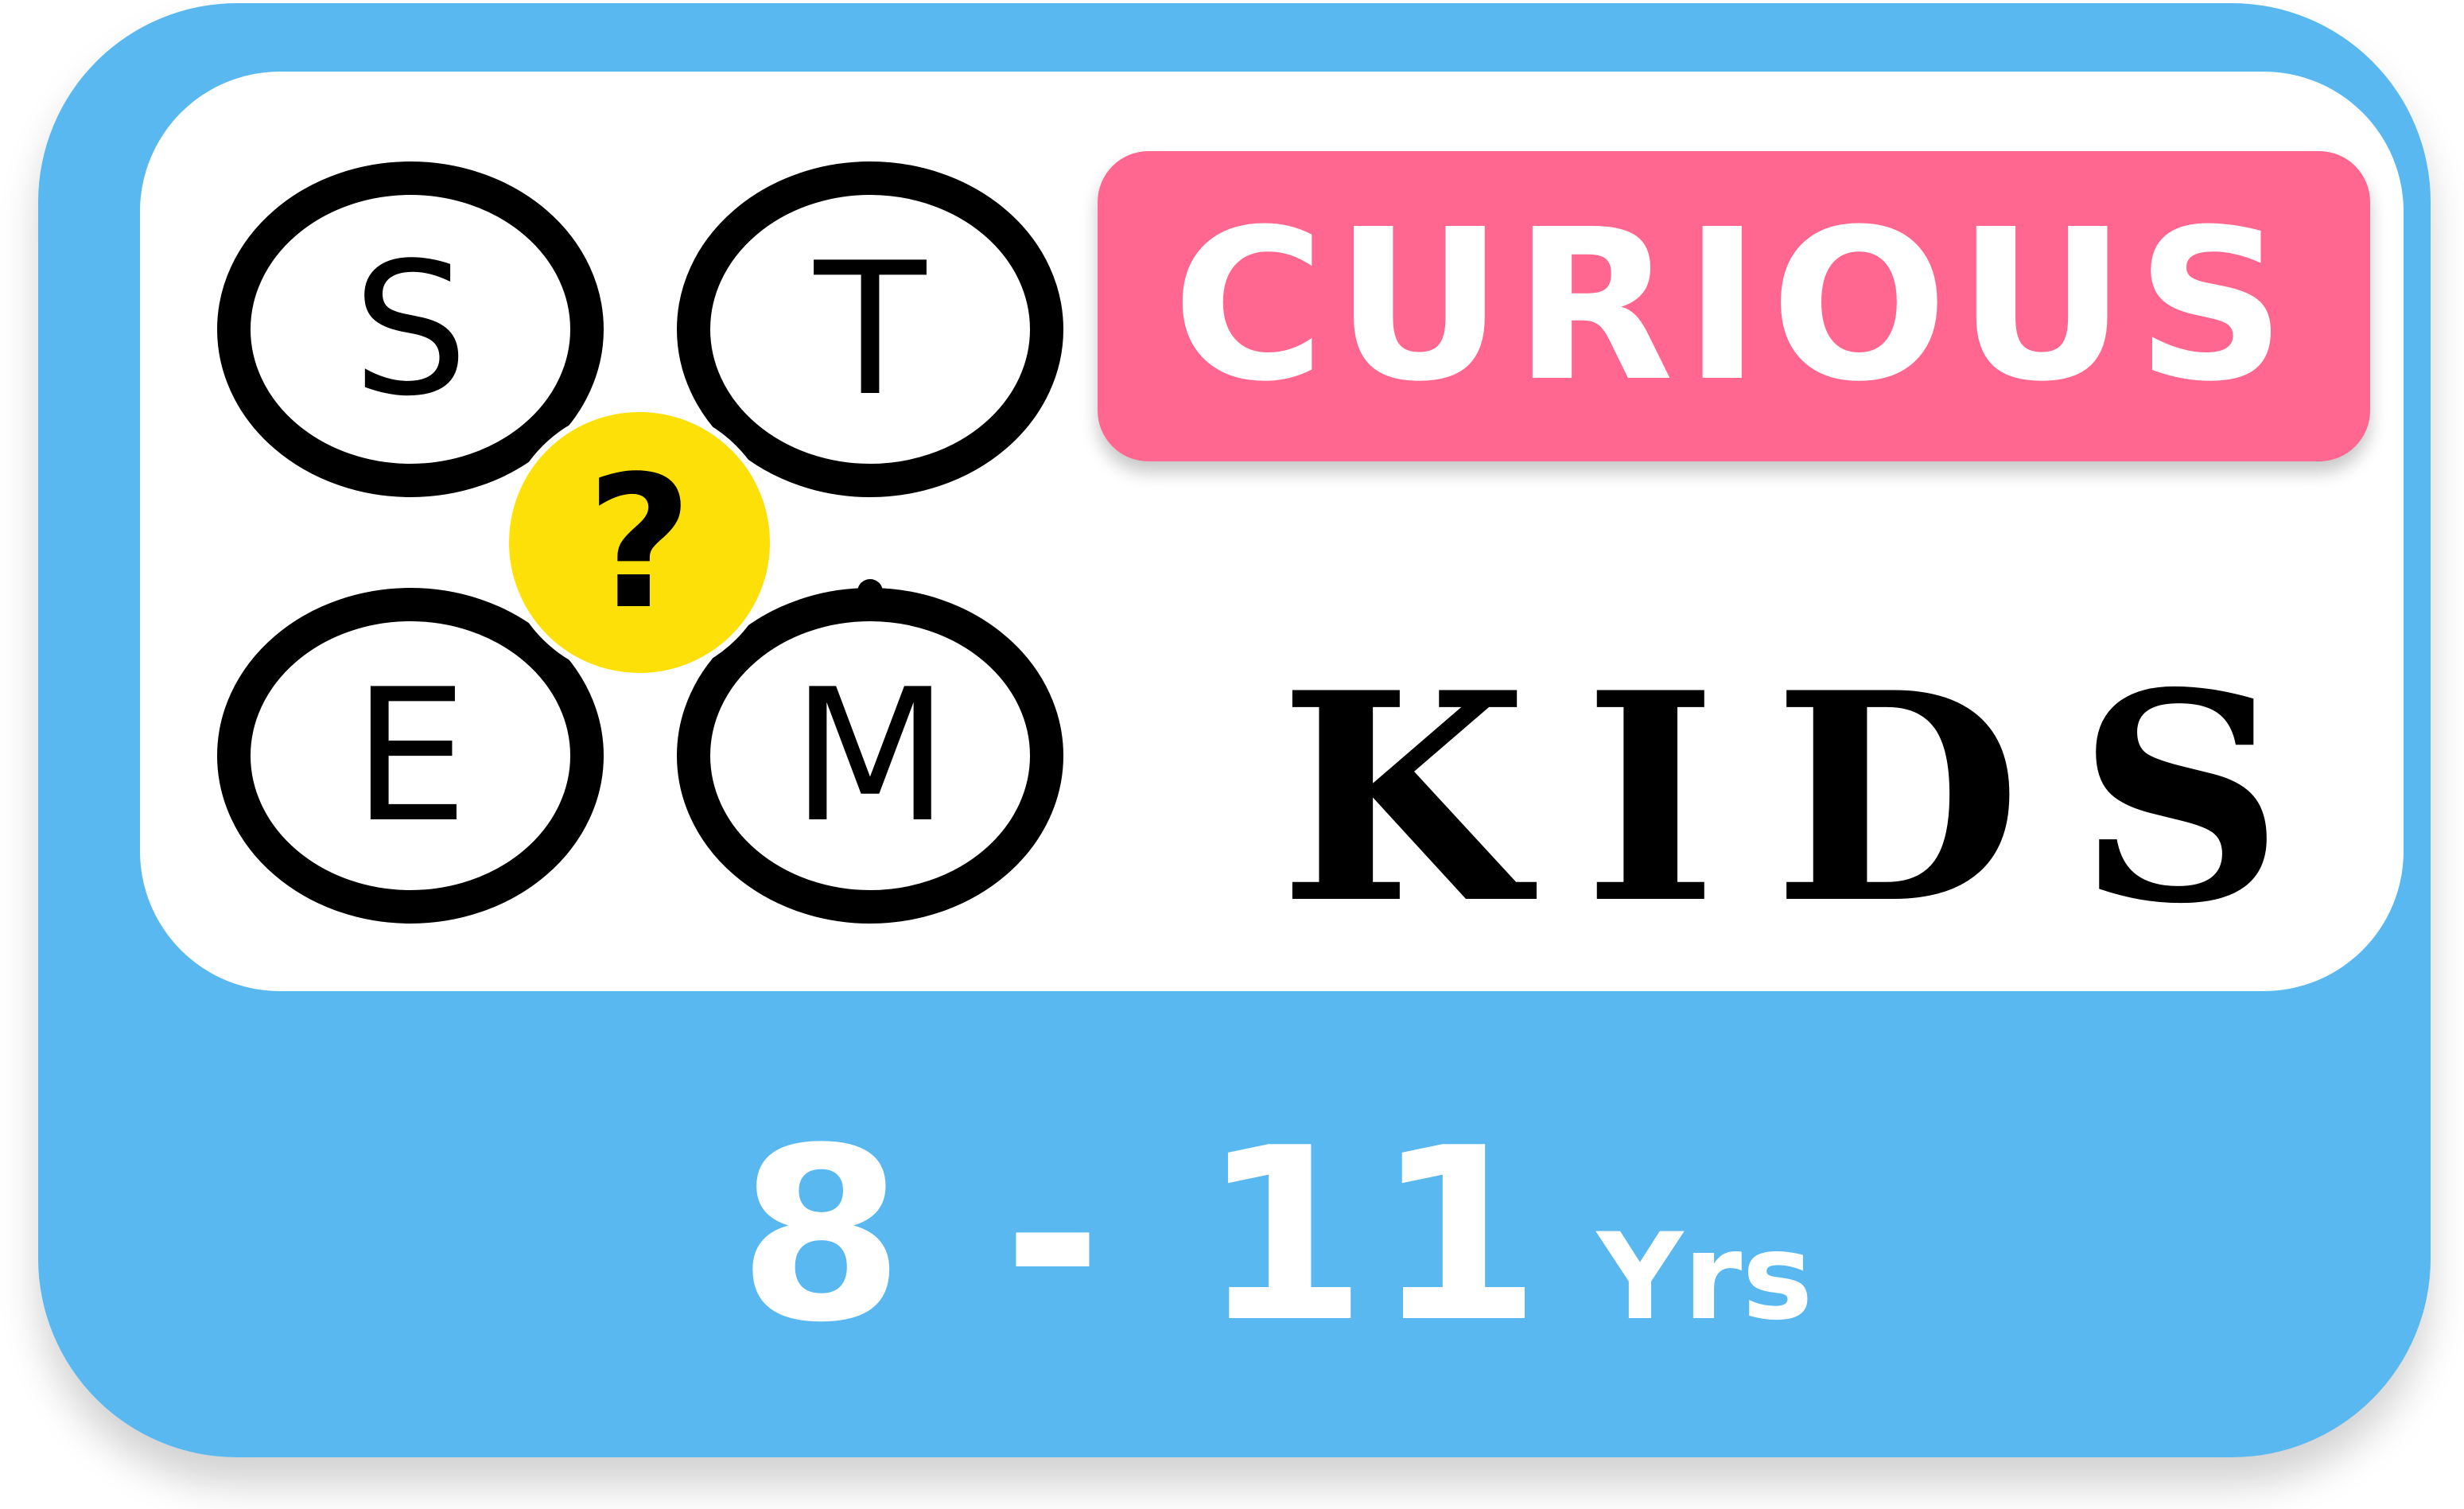 This screenshot has width=2464, height=1509. I want to click on stem-letter-m: M, so click(870, 757).